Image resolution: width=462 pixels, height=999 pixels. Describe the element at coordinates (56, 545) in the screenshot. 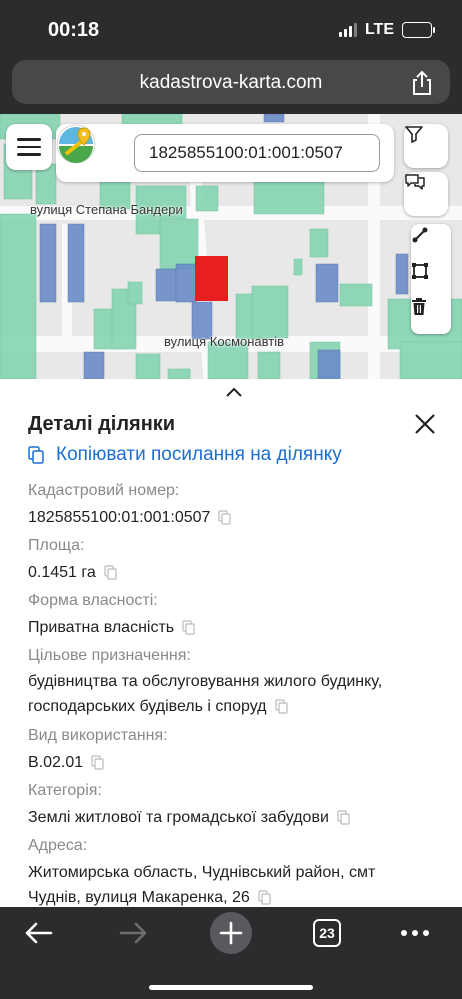

I see `field-label-area: Площа:` at that location.